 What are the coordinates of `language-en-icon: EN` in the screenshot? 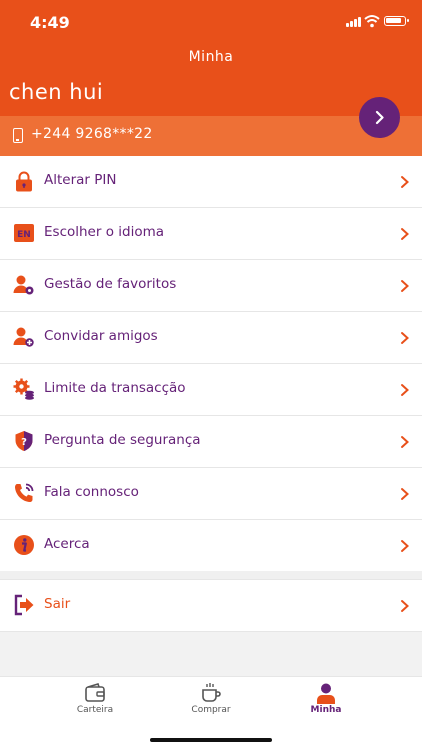 It's located at (24, 233).